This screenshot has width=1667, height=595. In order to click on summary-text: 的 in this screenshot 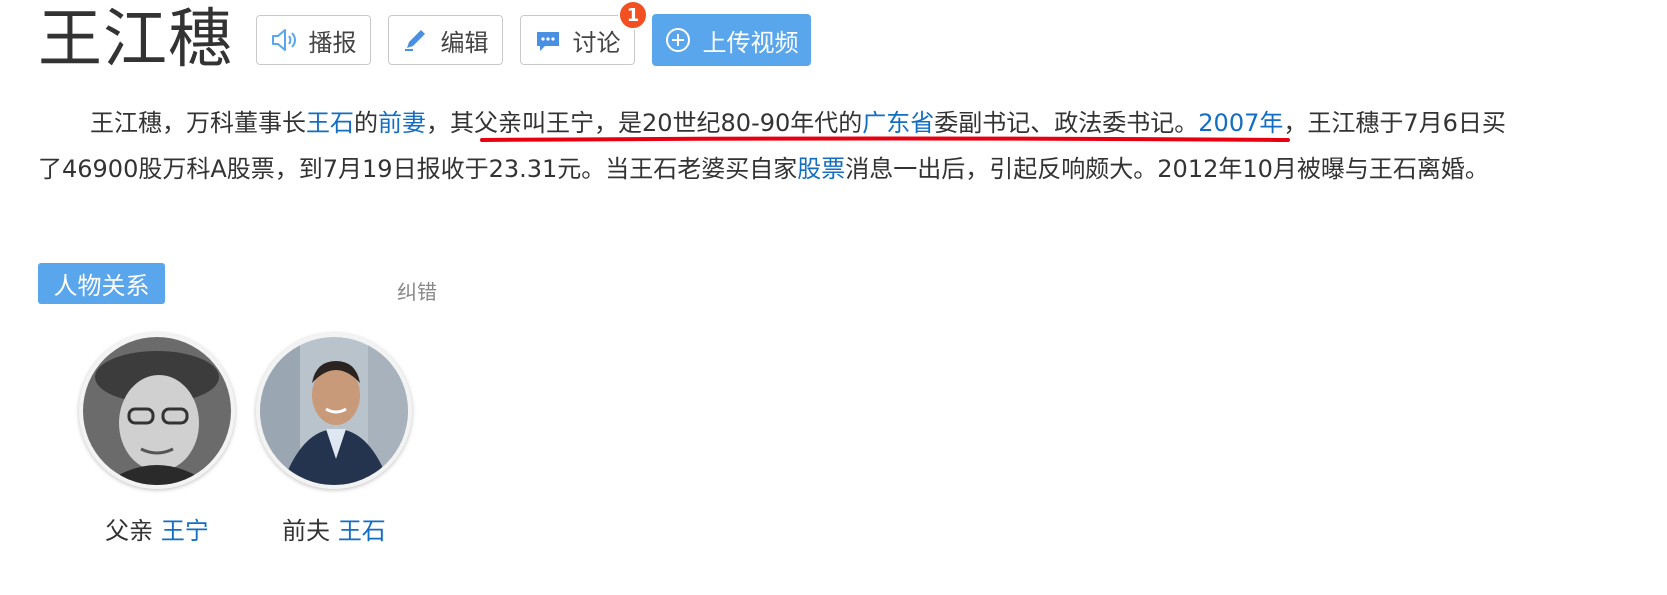, I will do `click(366, 123)`.